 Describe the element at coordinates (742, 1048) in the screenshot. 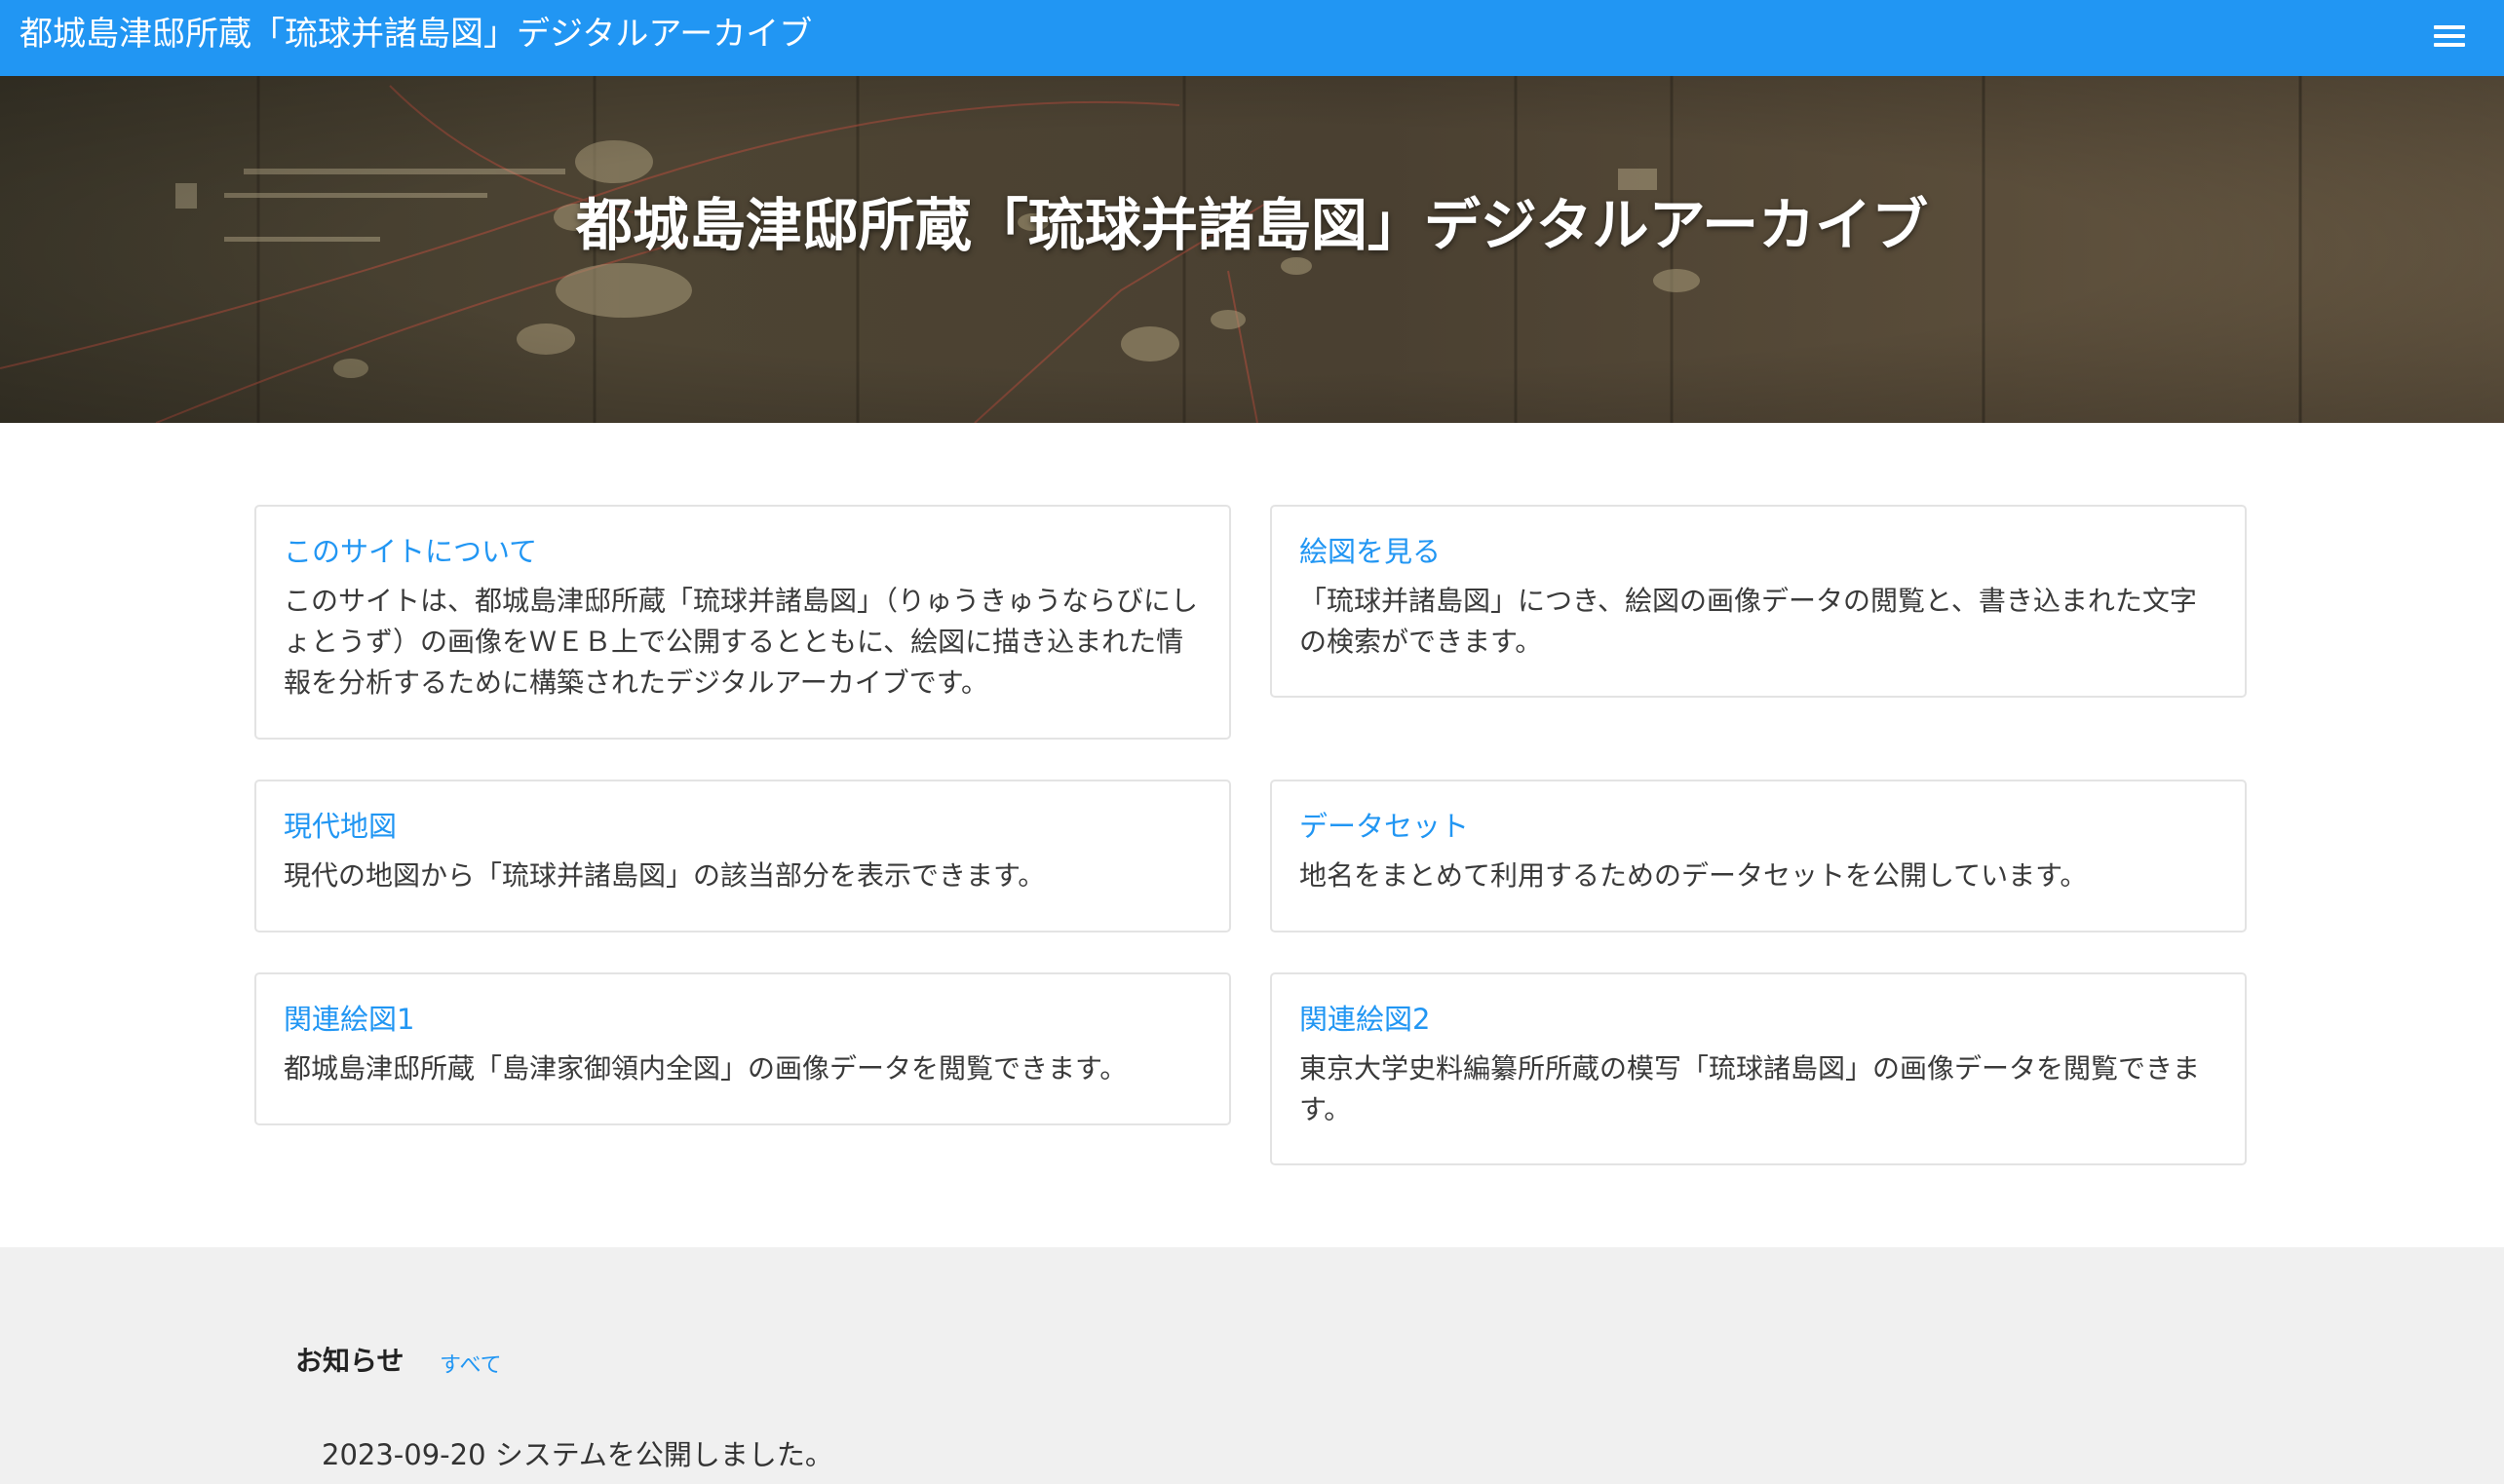

I see `card-related-map-1: 関連絵図1 都城島津邸所蔵「島津家御領内全図」の画像データを閲覧できます。` at that location.